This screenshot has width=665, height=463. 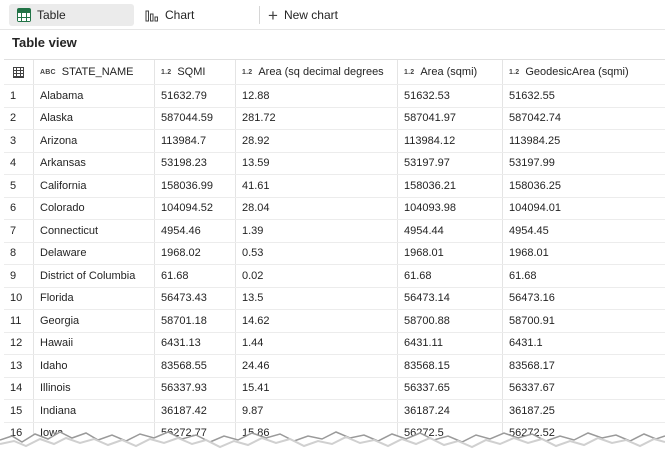 I want to click on state-name-cell: Hawaii, so click(x=94, y=343).